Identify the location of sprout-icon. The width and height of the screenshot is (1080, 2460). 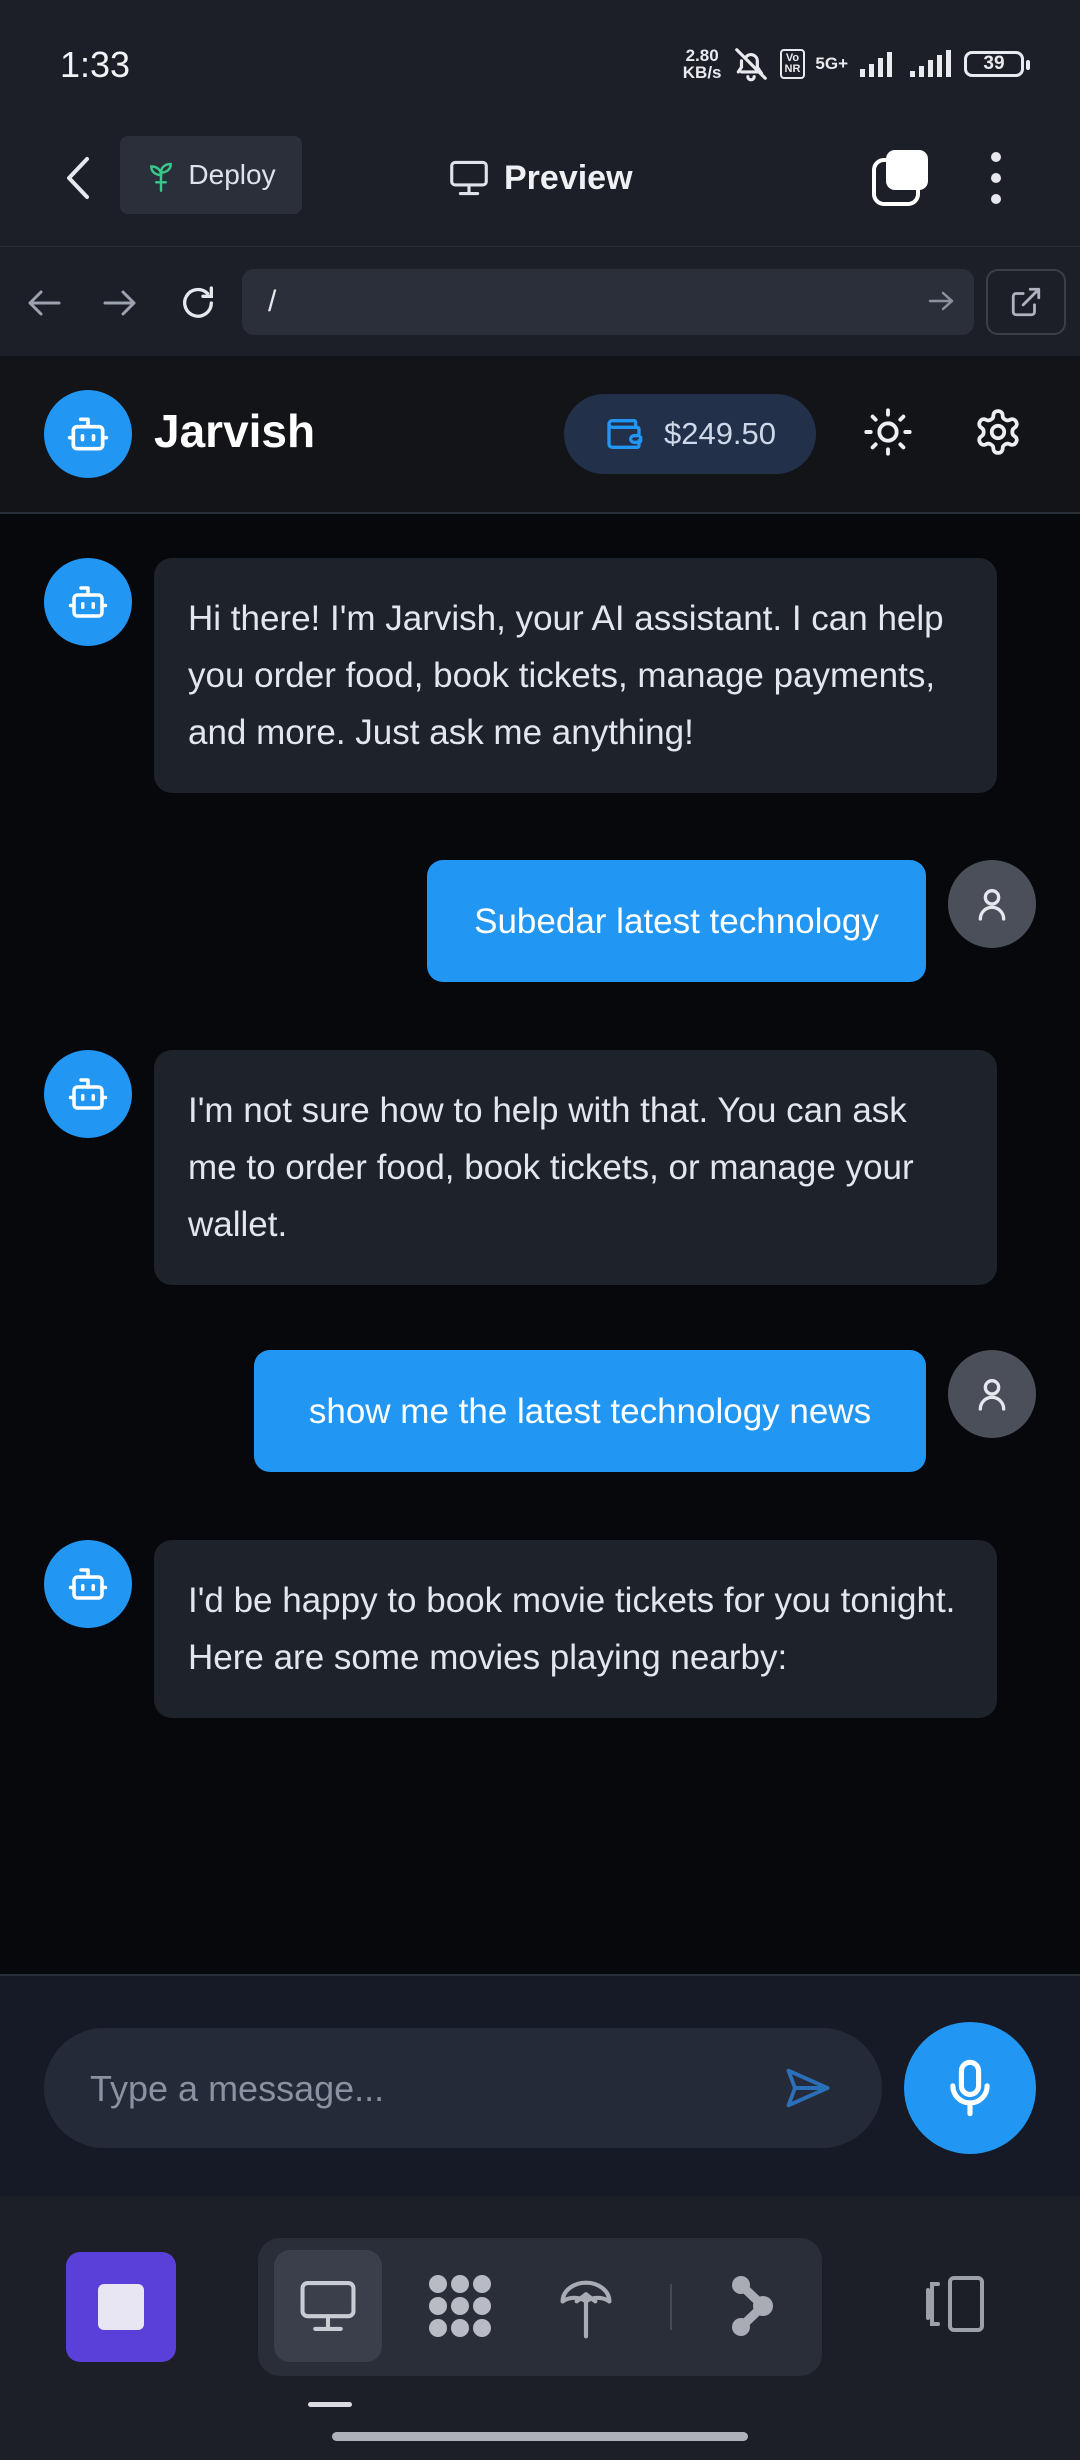
(161, 175).